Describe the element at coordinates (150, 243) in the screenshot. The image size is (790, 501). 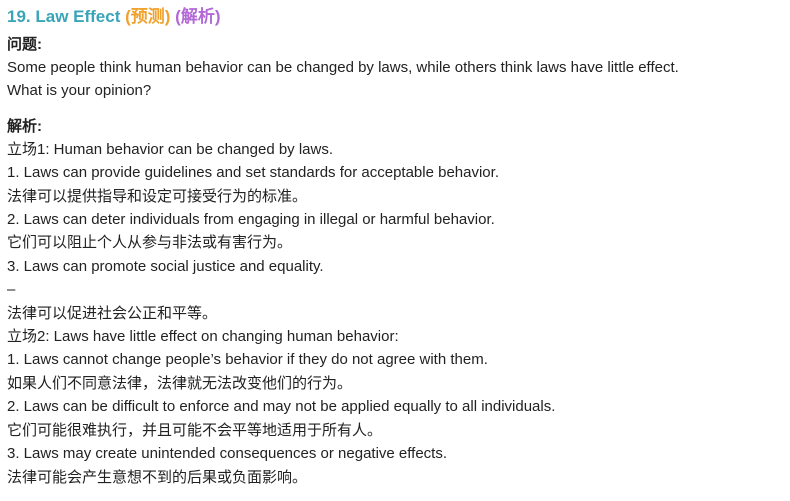
I see `analysis-line: 它们可以阻止个人从参与非法或有害行为。` at that location.